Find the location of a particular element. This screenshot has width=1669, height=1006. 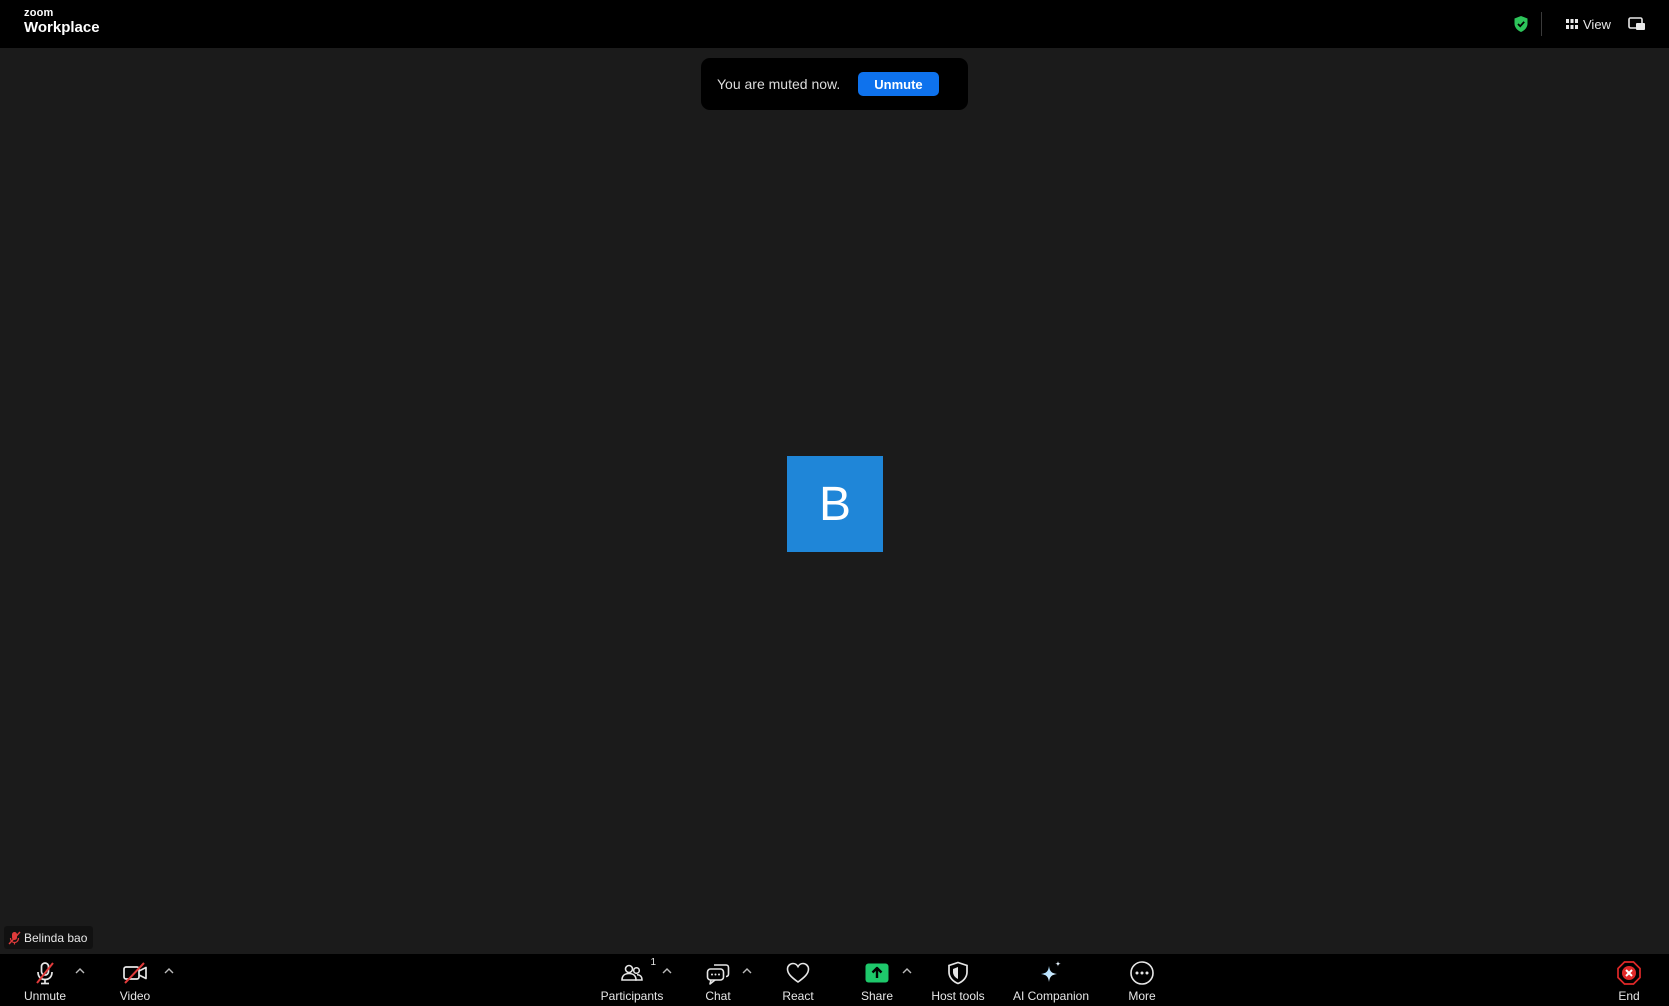

chat-button: Chat is located at coordinates (718, 980).